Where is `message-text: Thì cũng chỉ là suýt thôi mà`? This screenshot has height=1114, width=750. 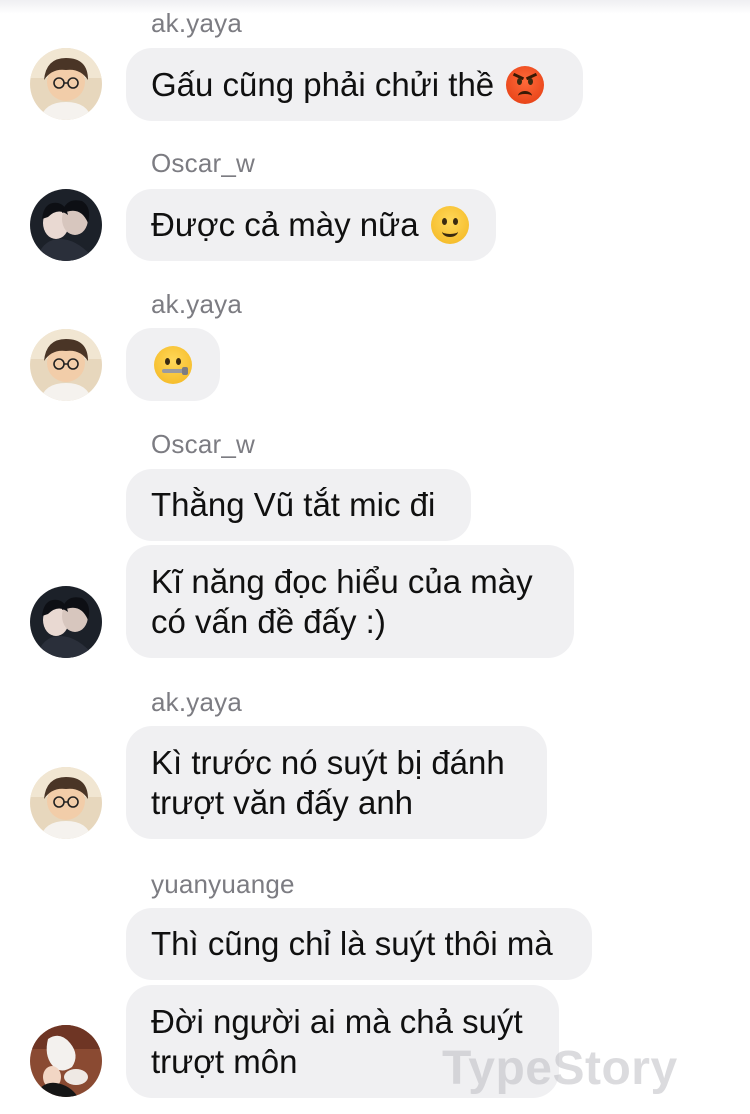 message-text: Thì cũng chỉ là suýt thôi mà is located at coordinates (352, 943).